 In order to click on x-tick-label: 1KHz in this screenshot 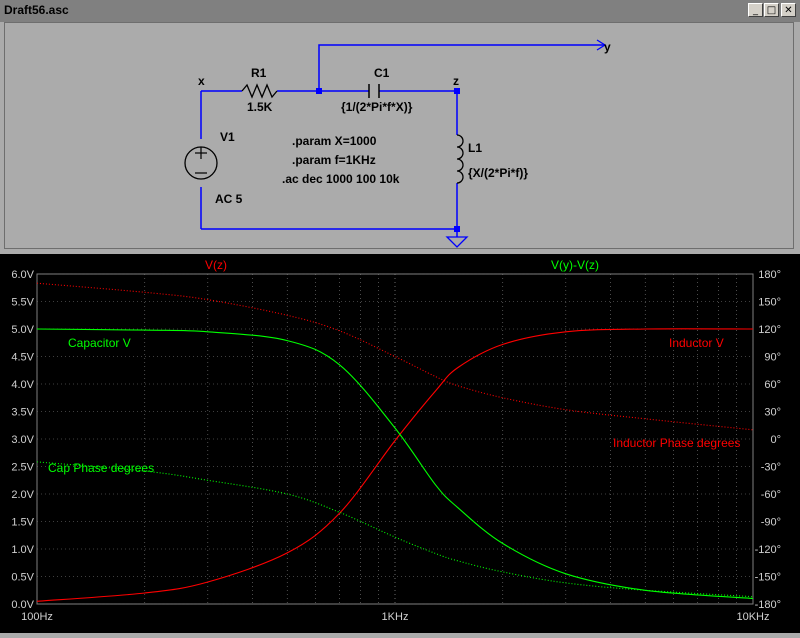, I will do `click(395, 617)`.